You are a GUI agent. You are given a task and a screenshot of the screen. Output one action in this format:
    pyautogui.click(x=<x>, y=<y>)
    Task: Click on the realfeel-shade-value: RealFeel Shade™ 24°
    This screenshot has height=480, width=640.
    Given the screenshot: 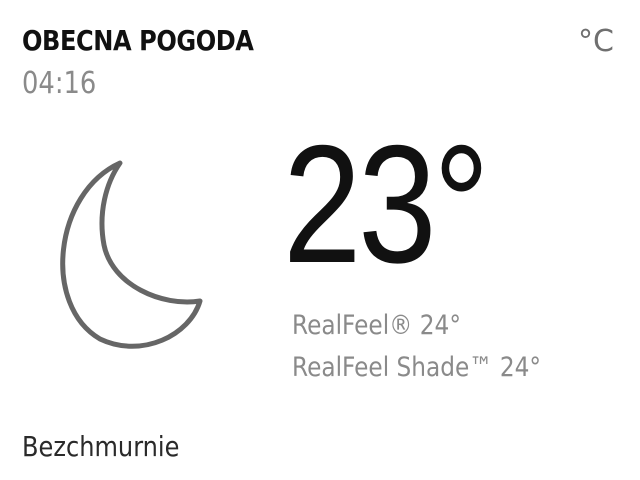 What is the action you would take?
    pyautogui.click(x=417, y=367)
    